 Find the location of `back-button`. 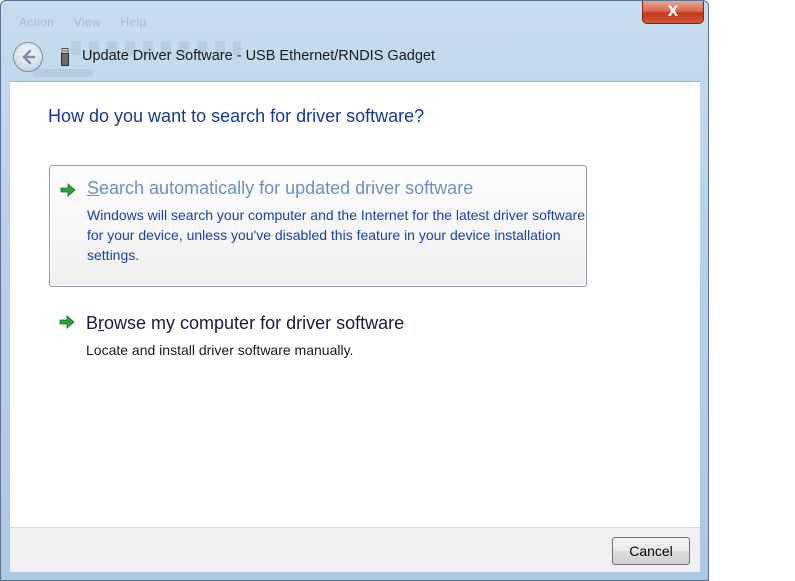

back-button is located at coordinates (28, 57).